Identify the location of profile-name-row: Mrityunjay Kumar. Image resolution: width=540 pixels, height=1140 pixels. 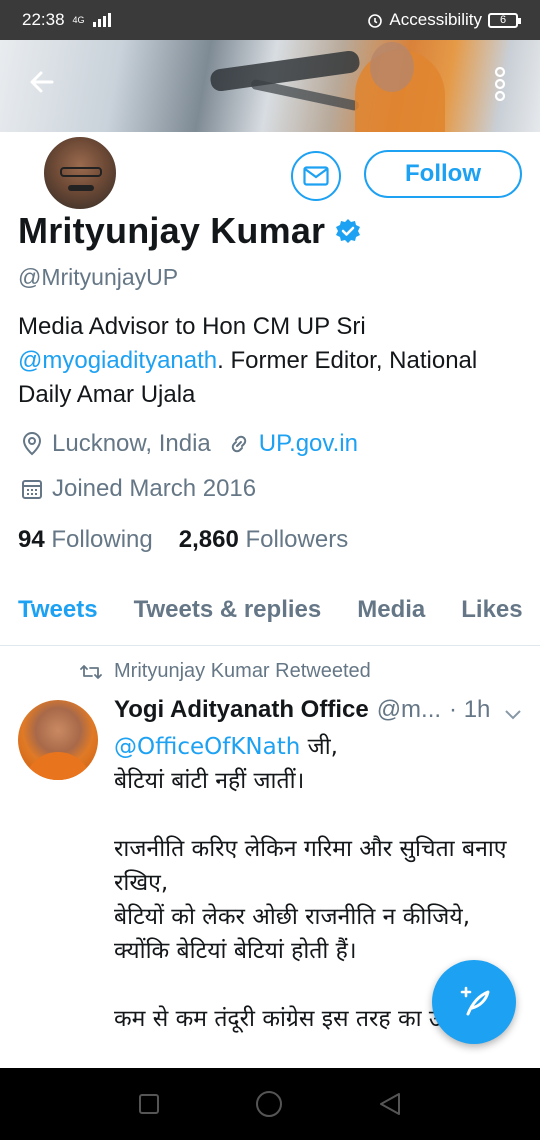
(189, 231).